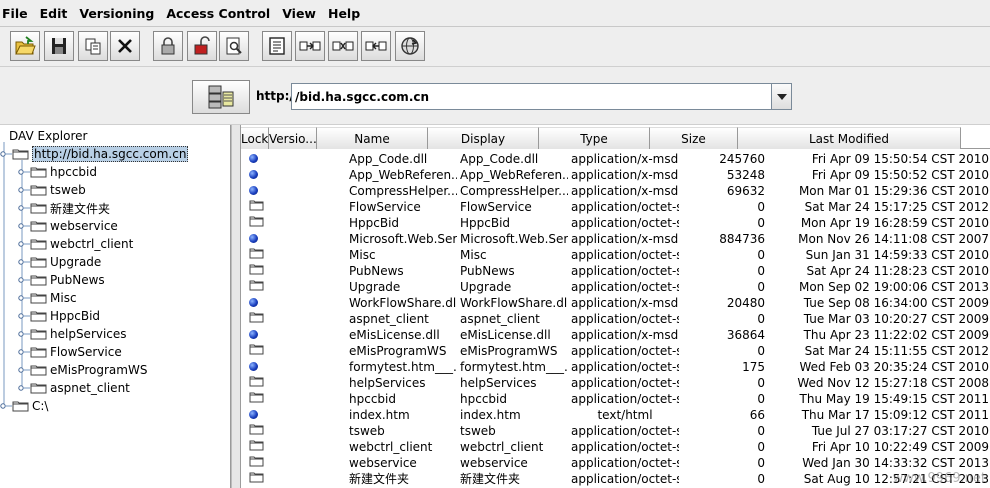 Image resolution: width=990 pixels, height=488 pixels. What do you see at coordinates (64, 208) in the screenshot?
I see `tree-node: 新建文件夹` at bounding box center [64, 208].